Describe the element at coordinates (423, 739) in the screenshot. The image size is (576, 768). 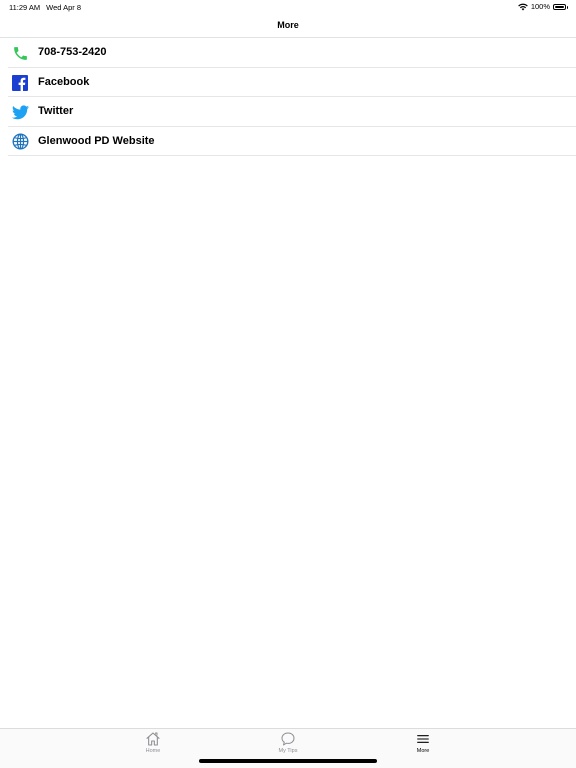
I see `menu-icon` at that location.